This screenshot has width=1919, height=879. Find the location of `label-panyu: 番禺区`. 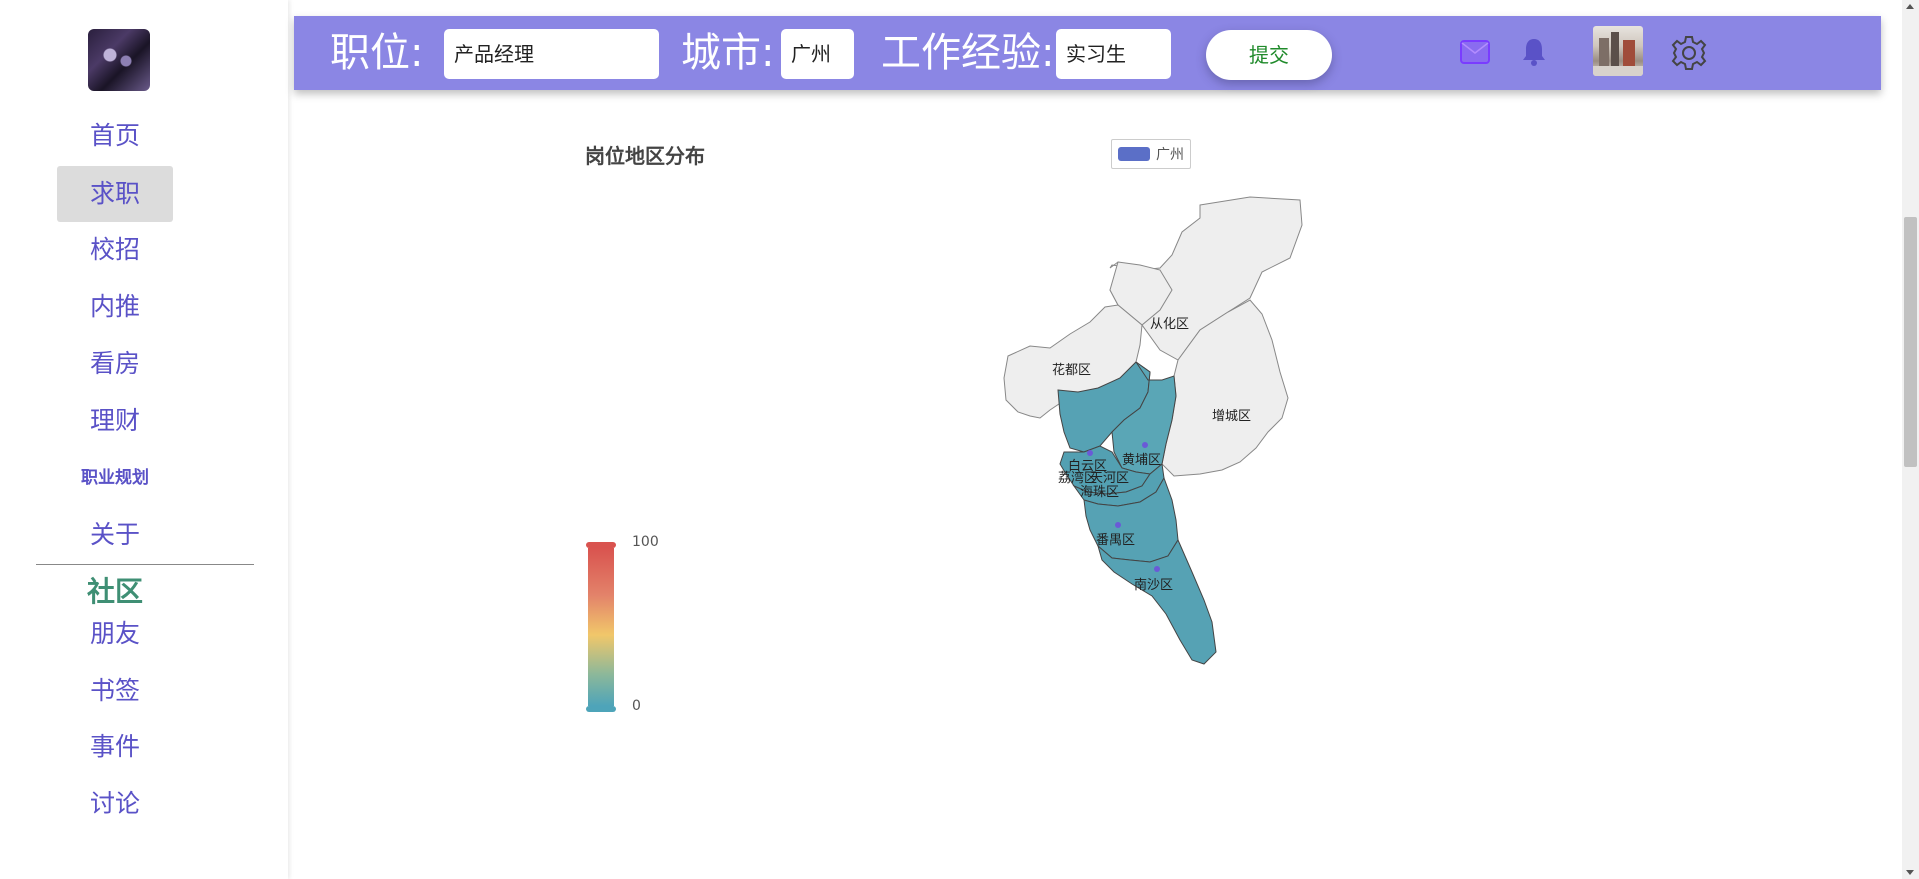

label-panyu: 番禺区 is located at coordinates (1115, 540).